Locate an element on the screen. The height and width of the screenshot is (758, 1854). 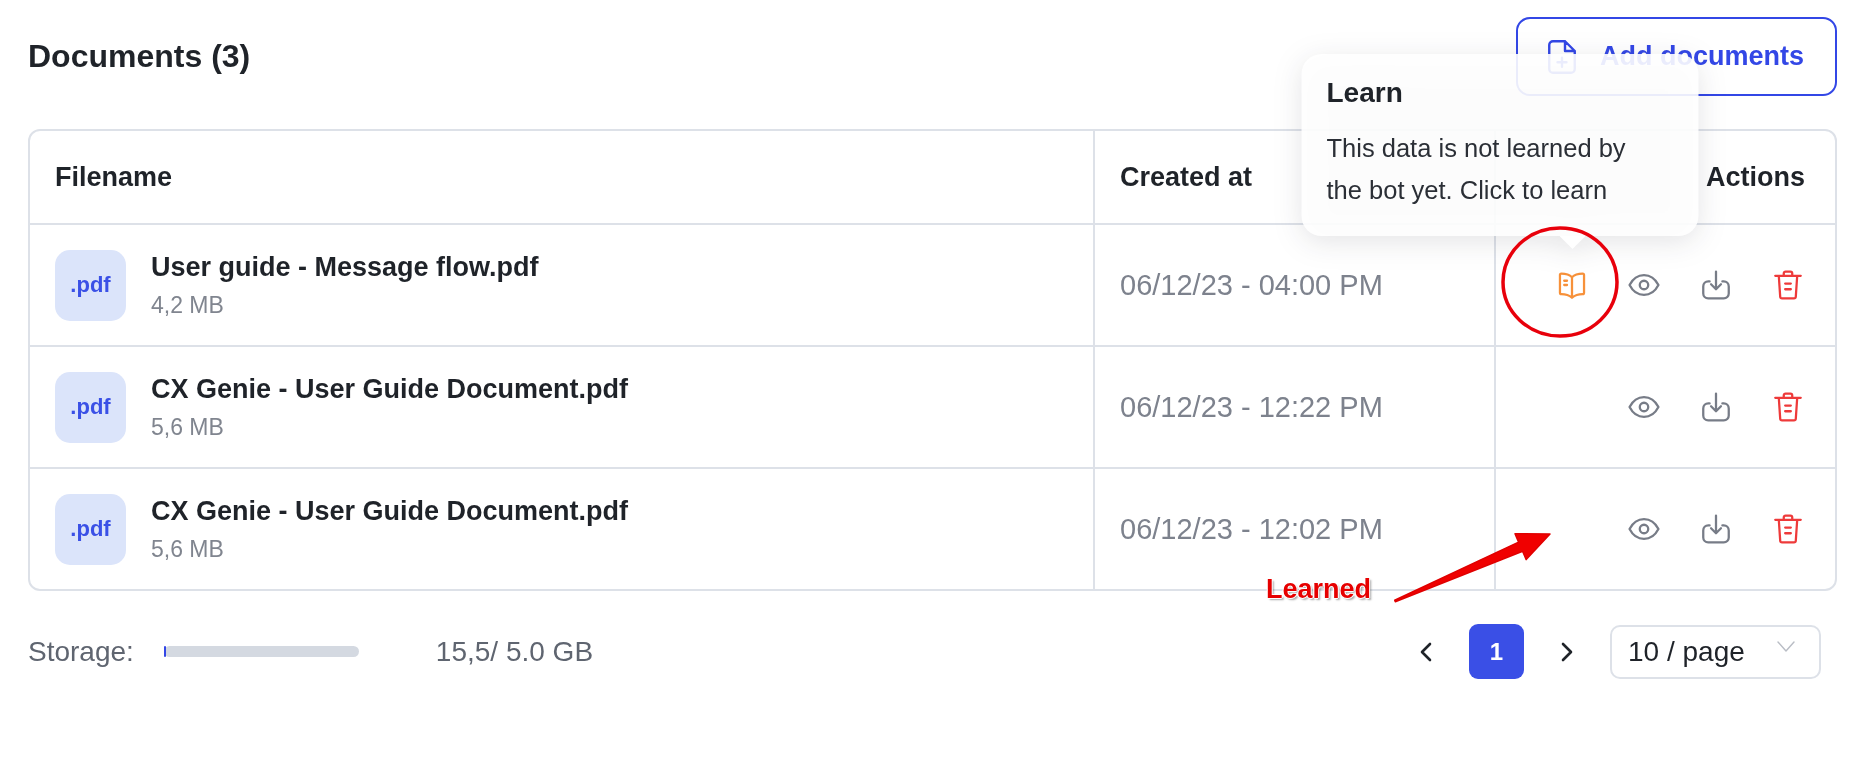
column-header: Filename is located at coordinates (114, 177).